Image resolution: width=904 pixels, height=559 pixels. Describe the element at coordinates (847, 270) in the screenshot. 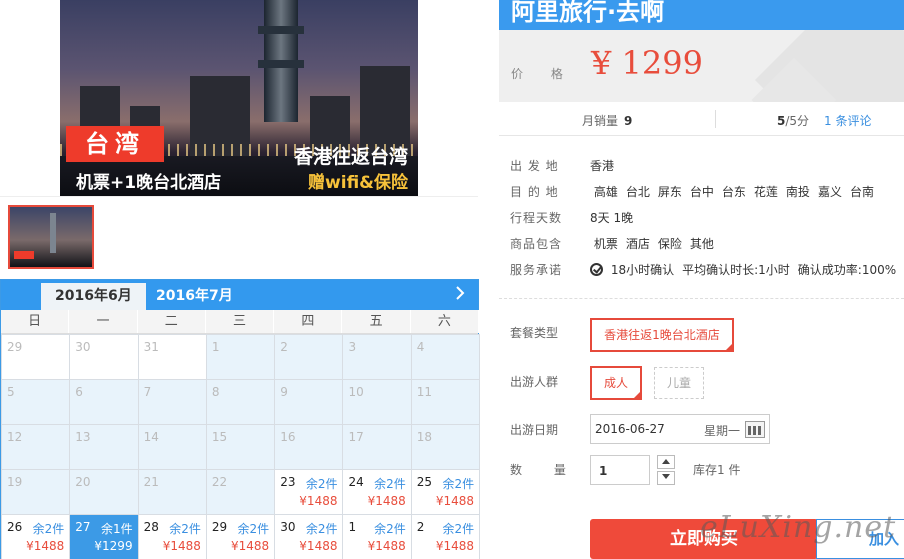

I see `promise-item: 确认成功率:100%` at that location.